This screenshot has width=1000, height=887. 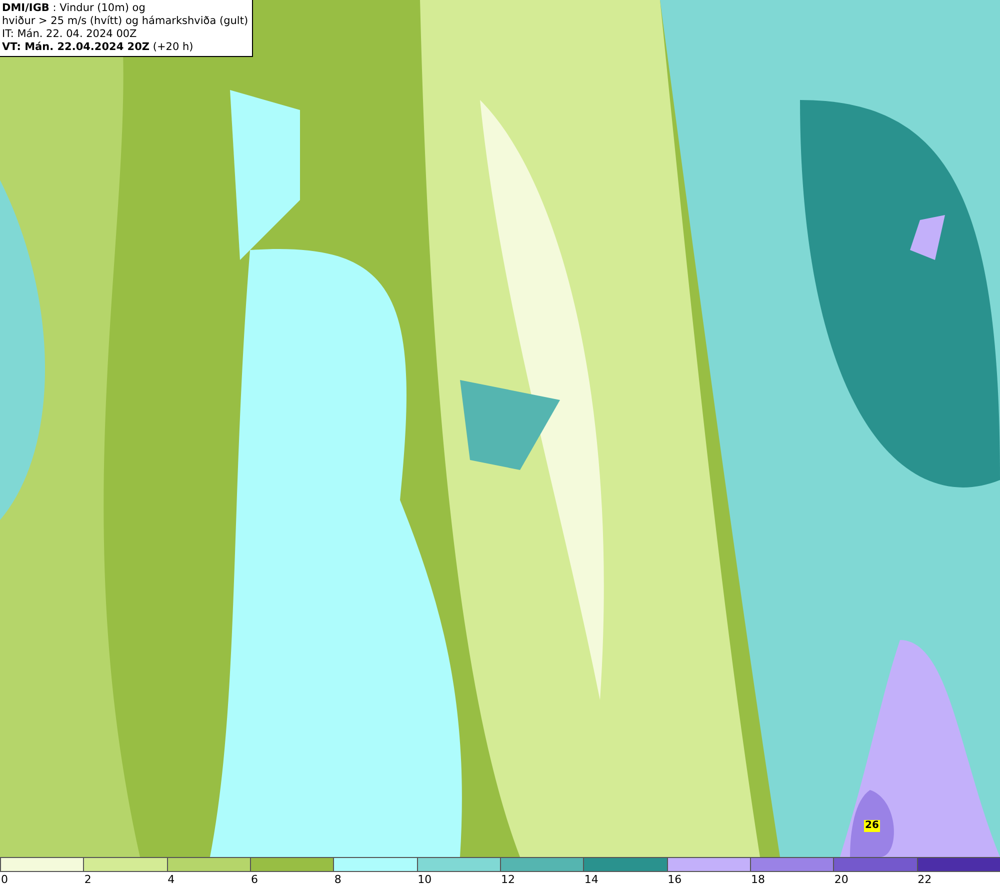 I want to click on legend-tick-label: 0, so click(x=4, y=879).